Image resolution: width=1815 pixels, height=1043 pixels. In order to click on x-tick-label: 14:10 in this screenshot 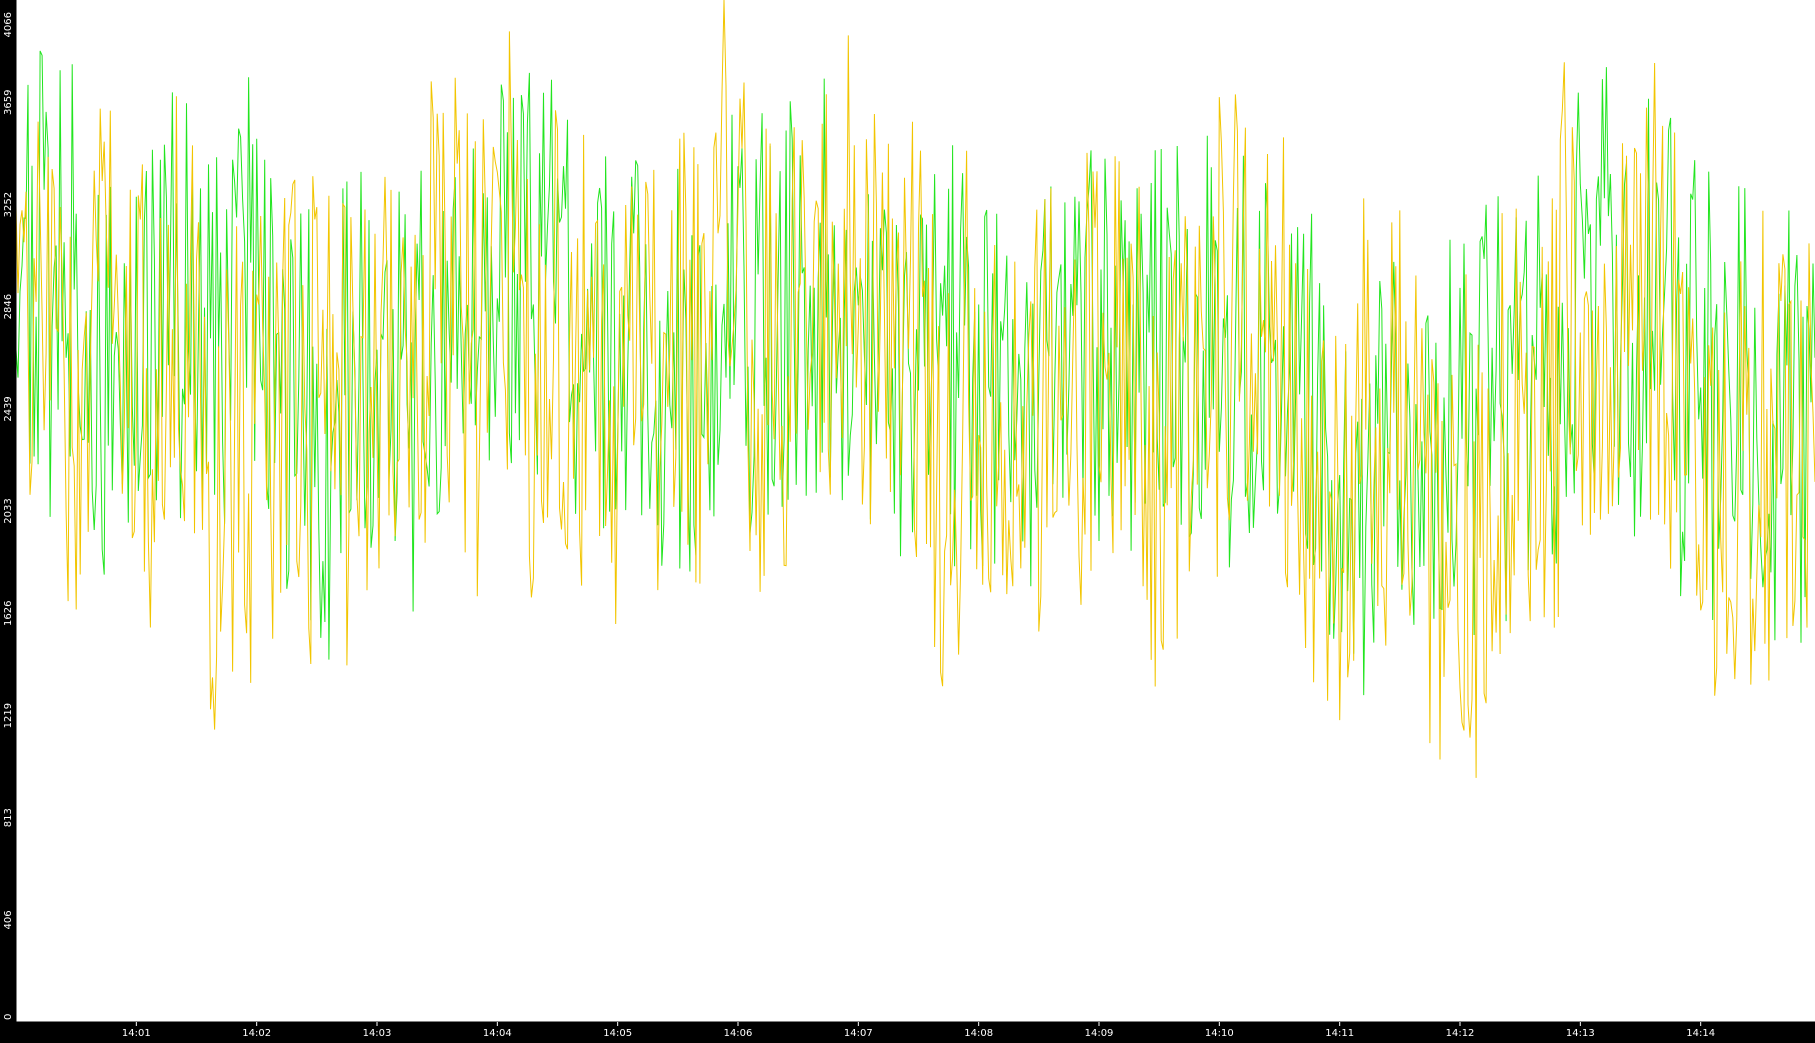, I will do `click(1219, 1033)`.